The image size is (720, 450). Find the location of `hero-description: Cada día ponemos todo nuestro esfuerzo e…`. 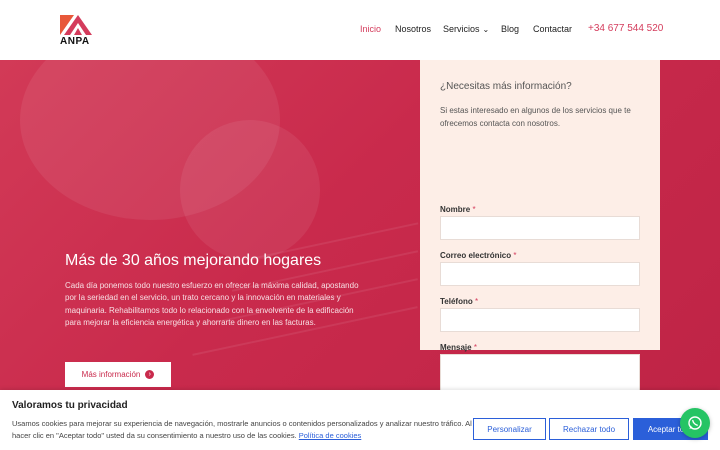

hero-description: Cada día ponemos todo nuestro esfuerzo e… is located at coordinates (212, 304).